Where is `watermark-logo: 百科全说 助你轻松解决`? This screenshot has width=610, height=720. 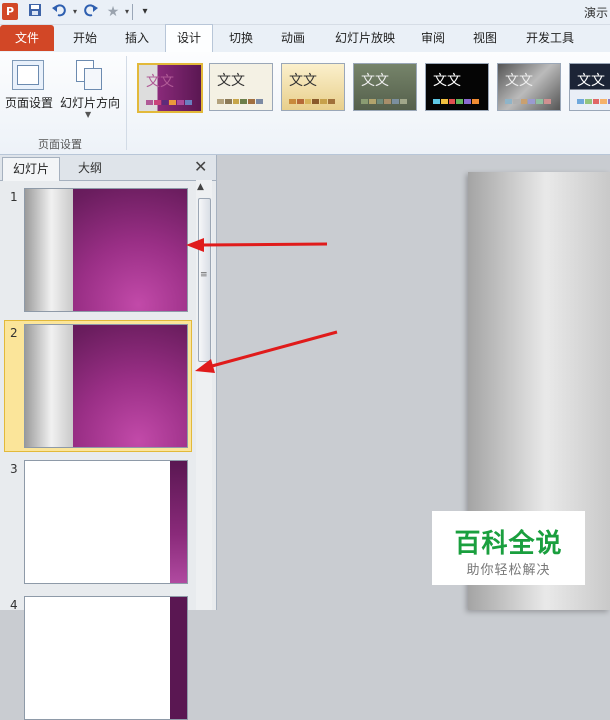 watermark-logo: 百科全说 助你轻松解决 is located at coordinates (508, 548).